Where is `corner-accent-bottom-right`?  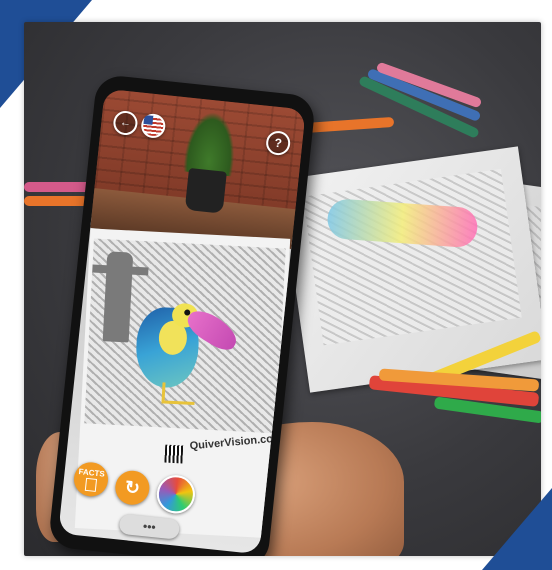
corner-accent-bottom-right is located at coordinates (517, 529).